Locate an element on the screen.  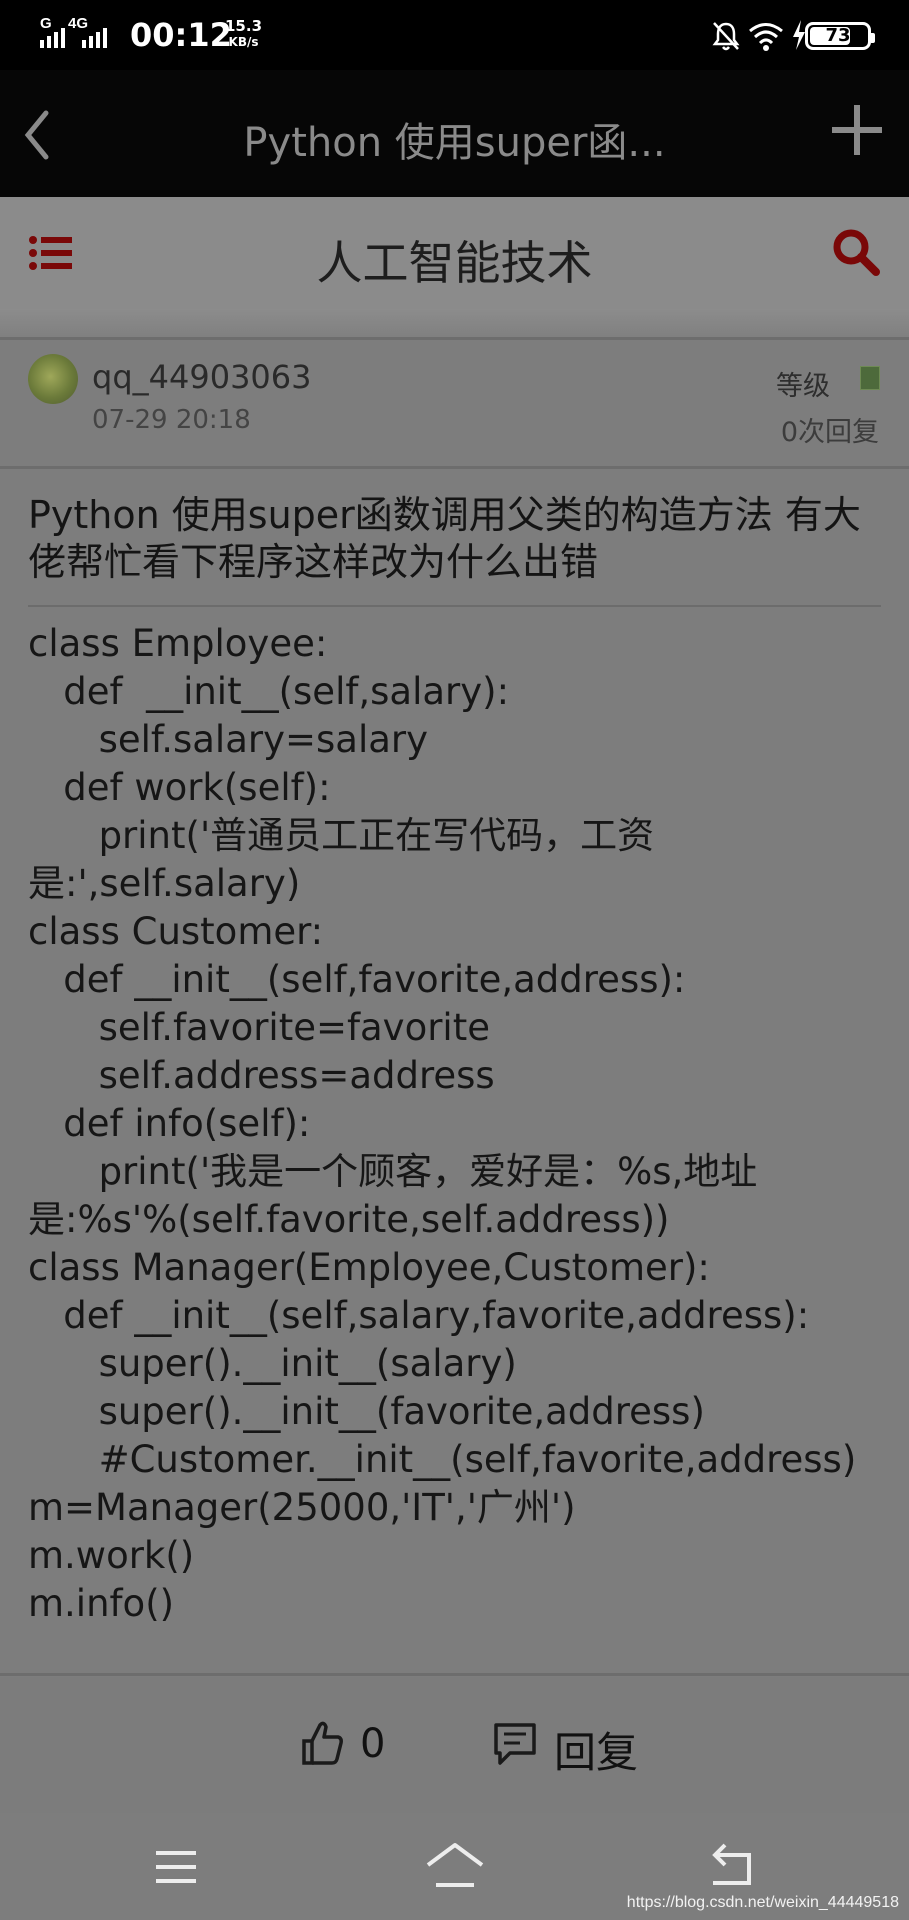
wifi-icon is located at coordinates (766, 37).